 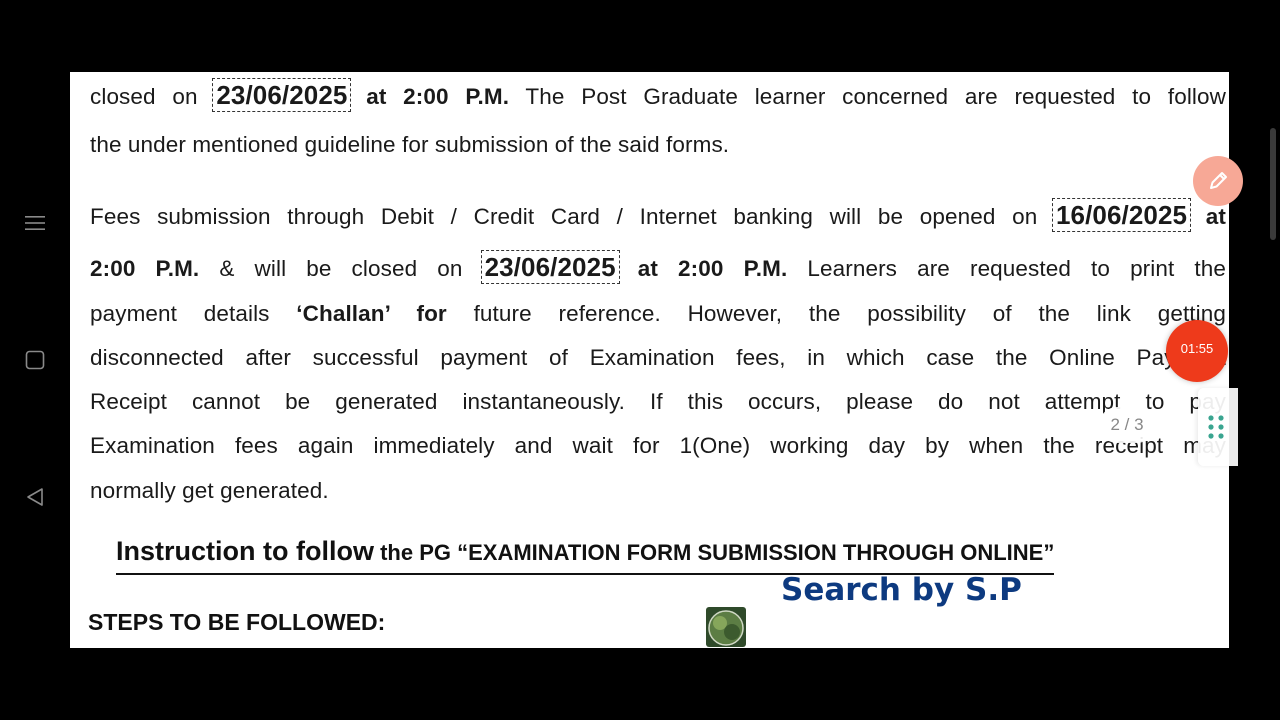 I want to click on para2-line7: normally get generated., so click(x=209, y=491).